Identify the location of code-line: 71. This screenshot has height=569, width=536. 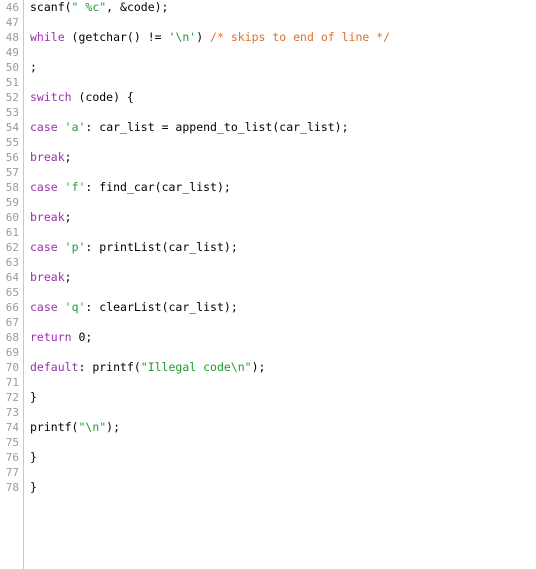
(268, 382).